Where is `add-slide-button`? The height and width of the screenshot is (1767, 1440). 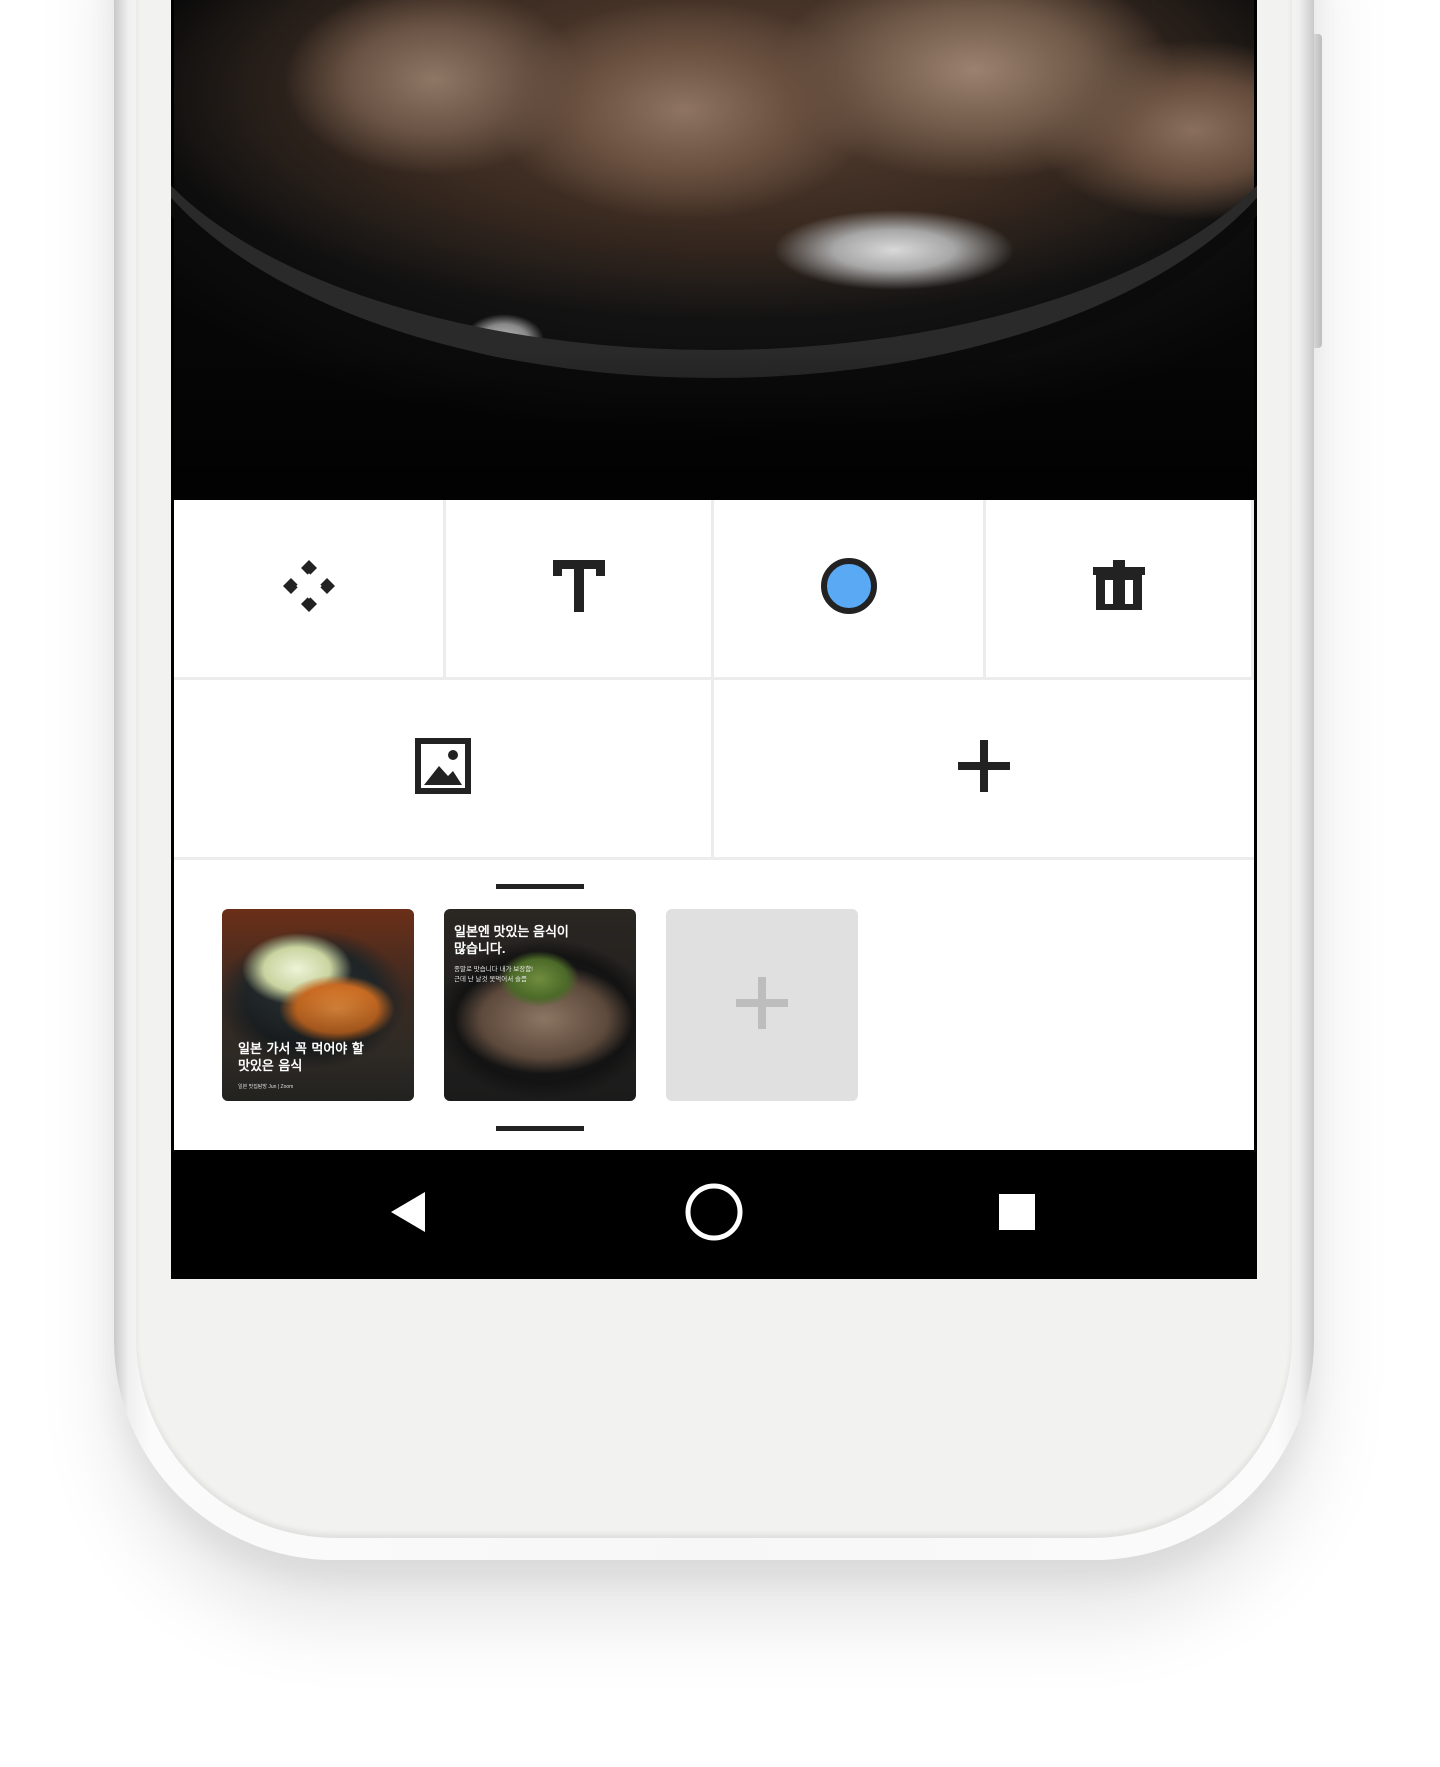 add-slide-button is located at coordinates (762, 1005).